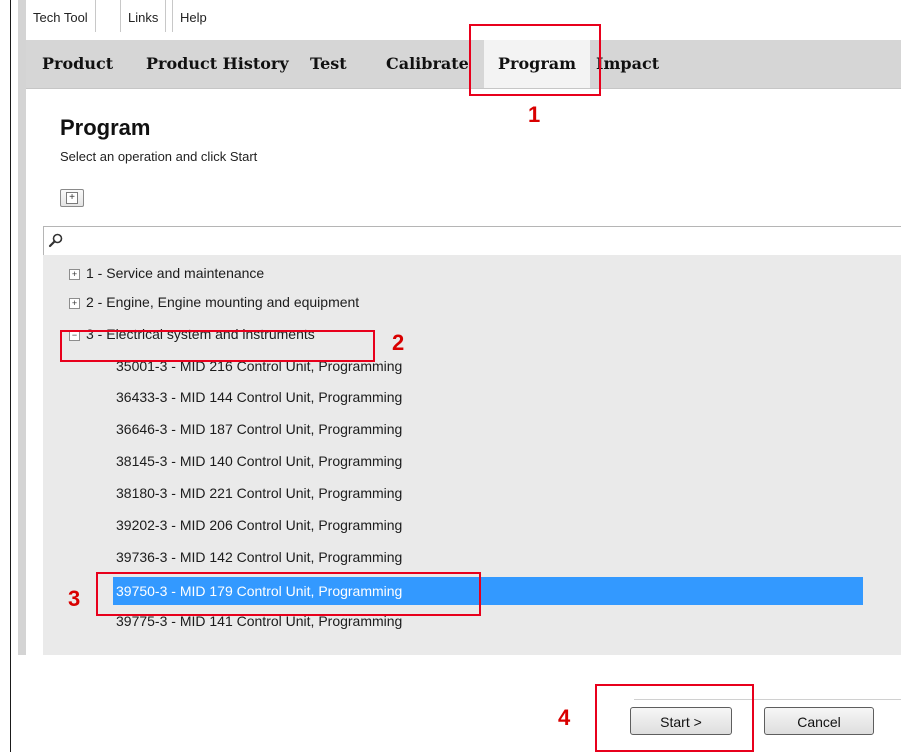 This screenshot has height=752, width=901. Describe the element at coordinates (217, 346) in the screenshot. I see `annotation-box-electrical-group` at that location.